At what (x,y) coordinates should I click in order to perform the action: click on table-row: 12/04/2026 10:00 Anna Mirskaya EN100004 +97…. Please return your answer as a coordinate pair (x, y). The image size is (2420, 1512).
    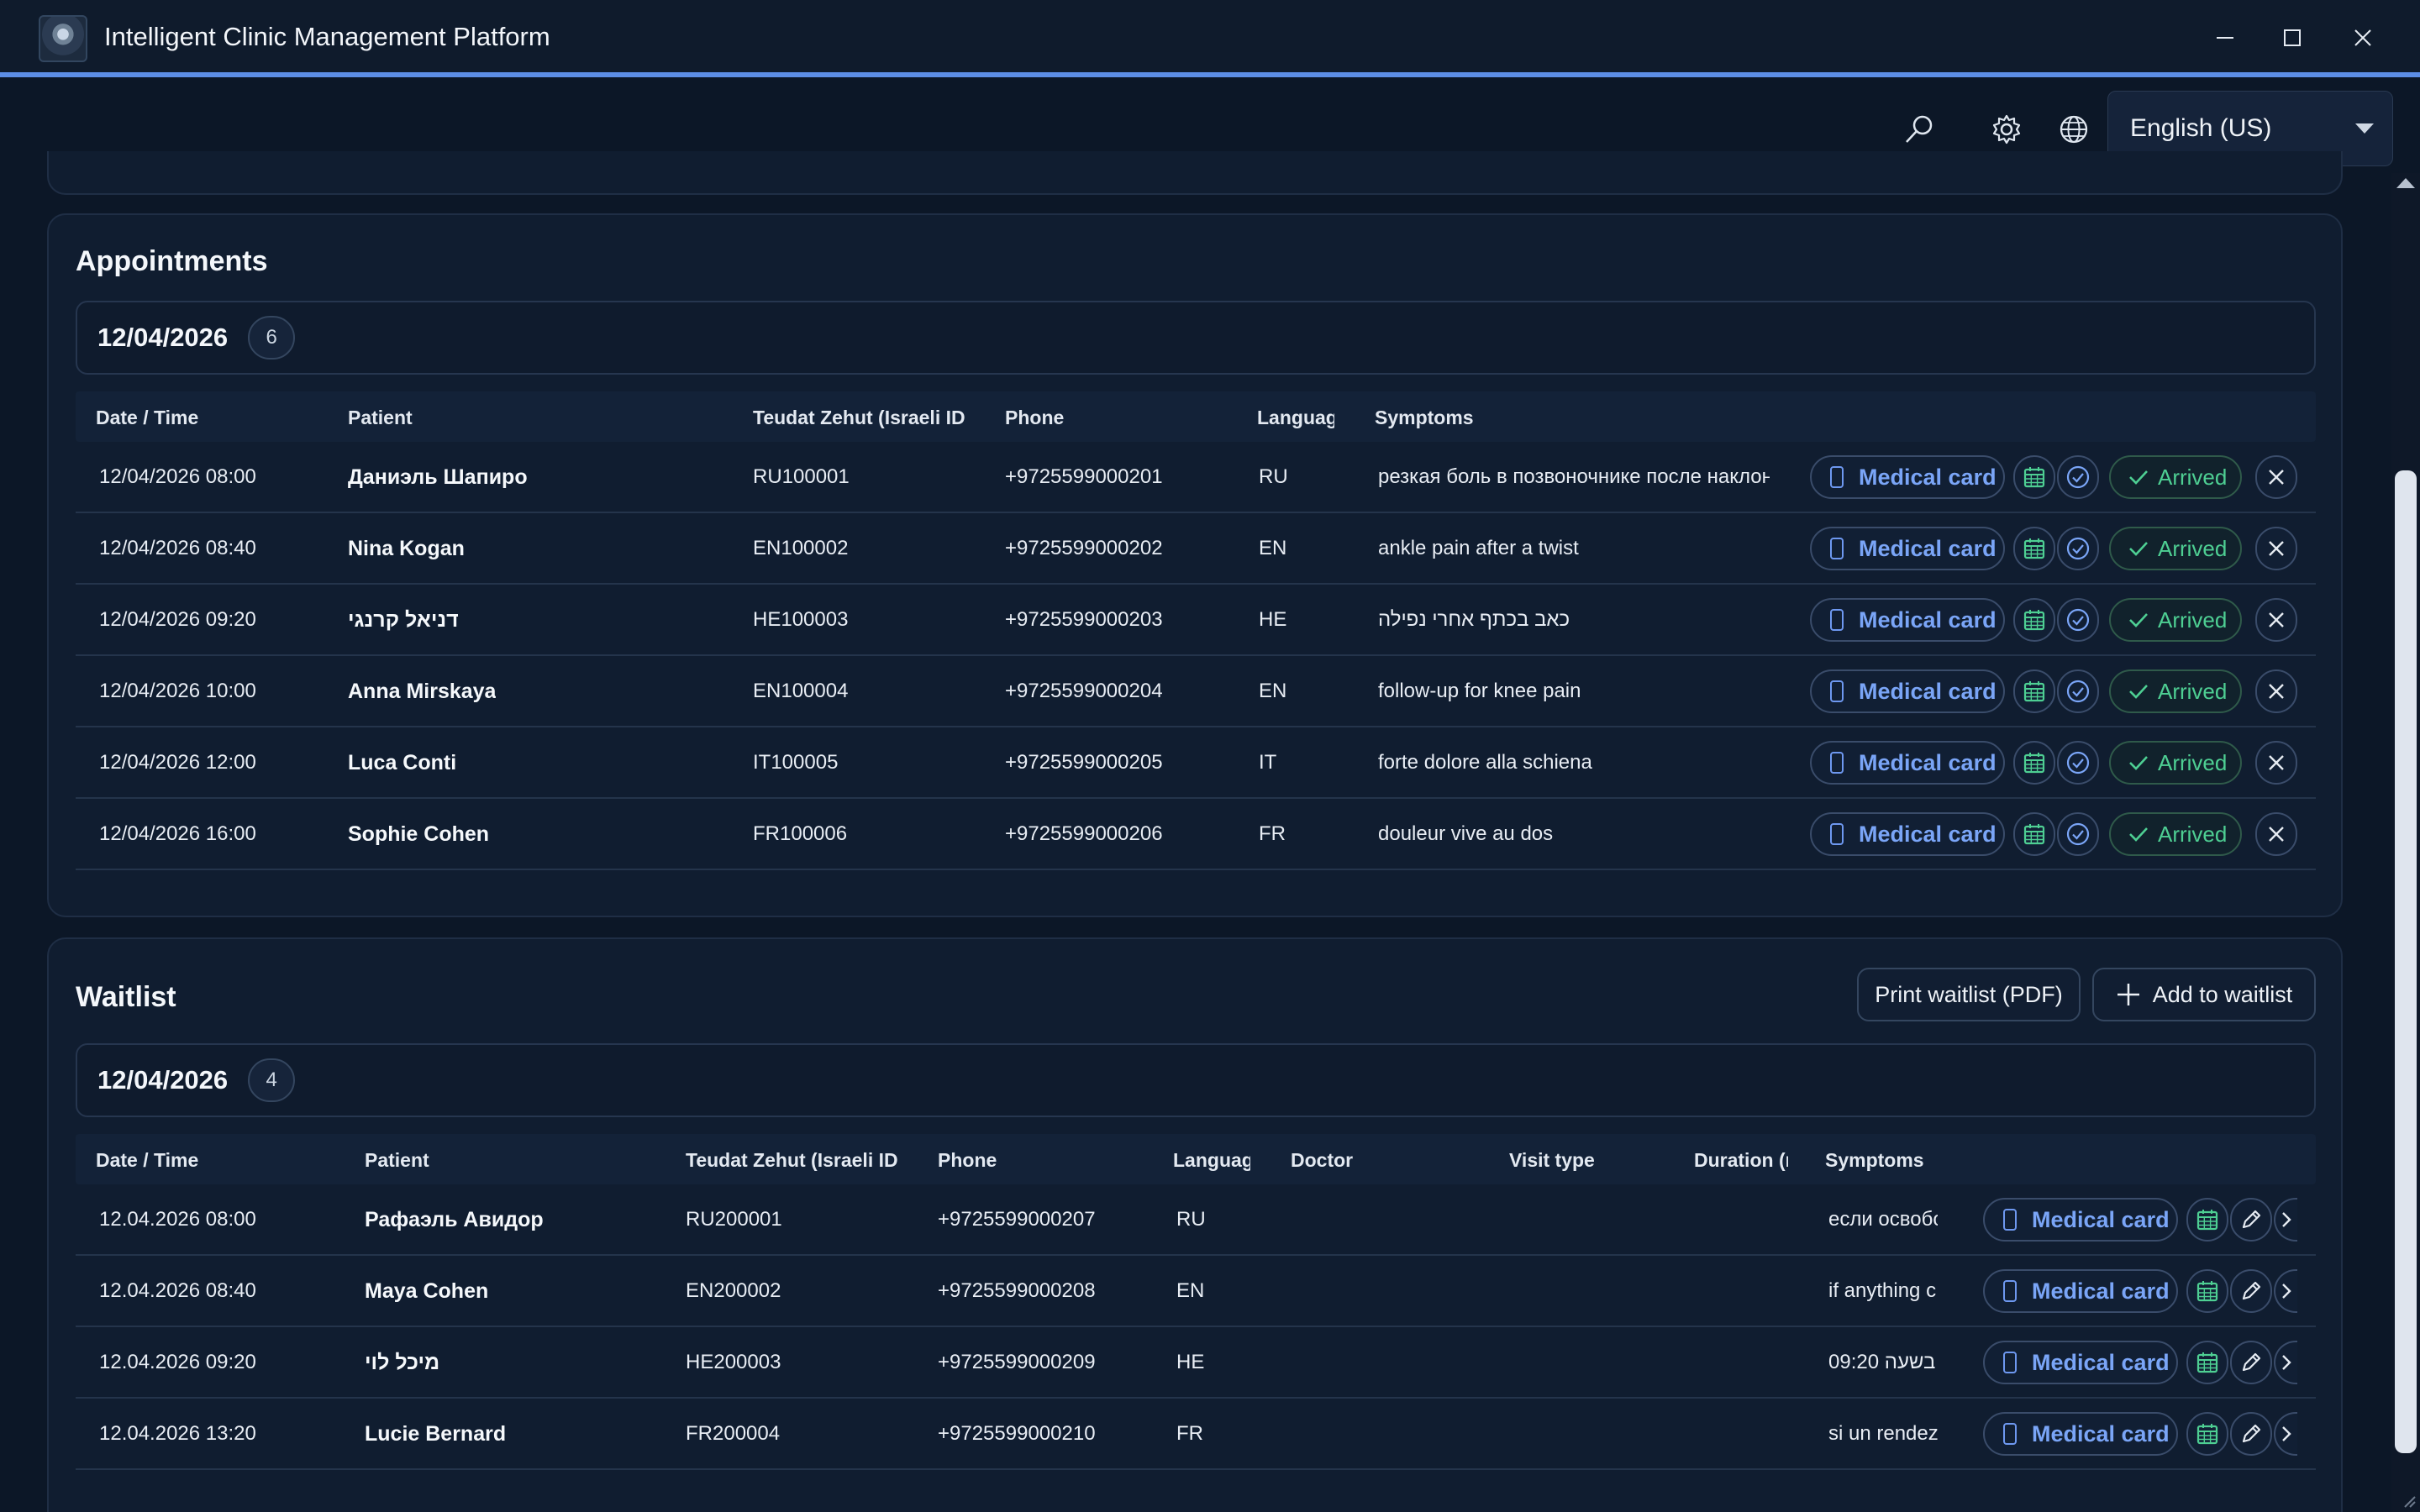
    Looking at the image, I should click on (1196, 691).